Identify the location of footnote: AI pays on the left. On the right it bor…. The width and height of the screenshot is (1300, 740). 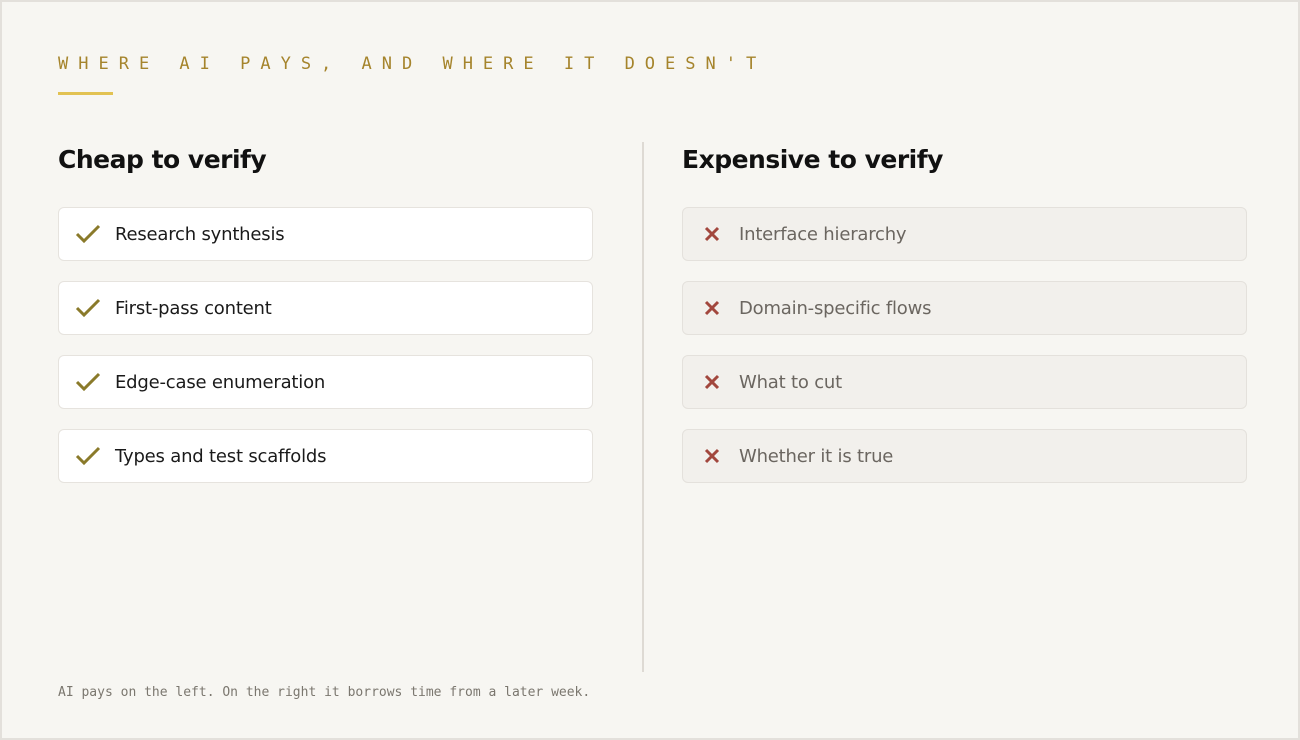
(324, 692).